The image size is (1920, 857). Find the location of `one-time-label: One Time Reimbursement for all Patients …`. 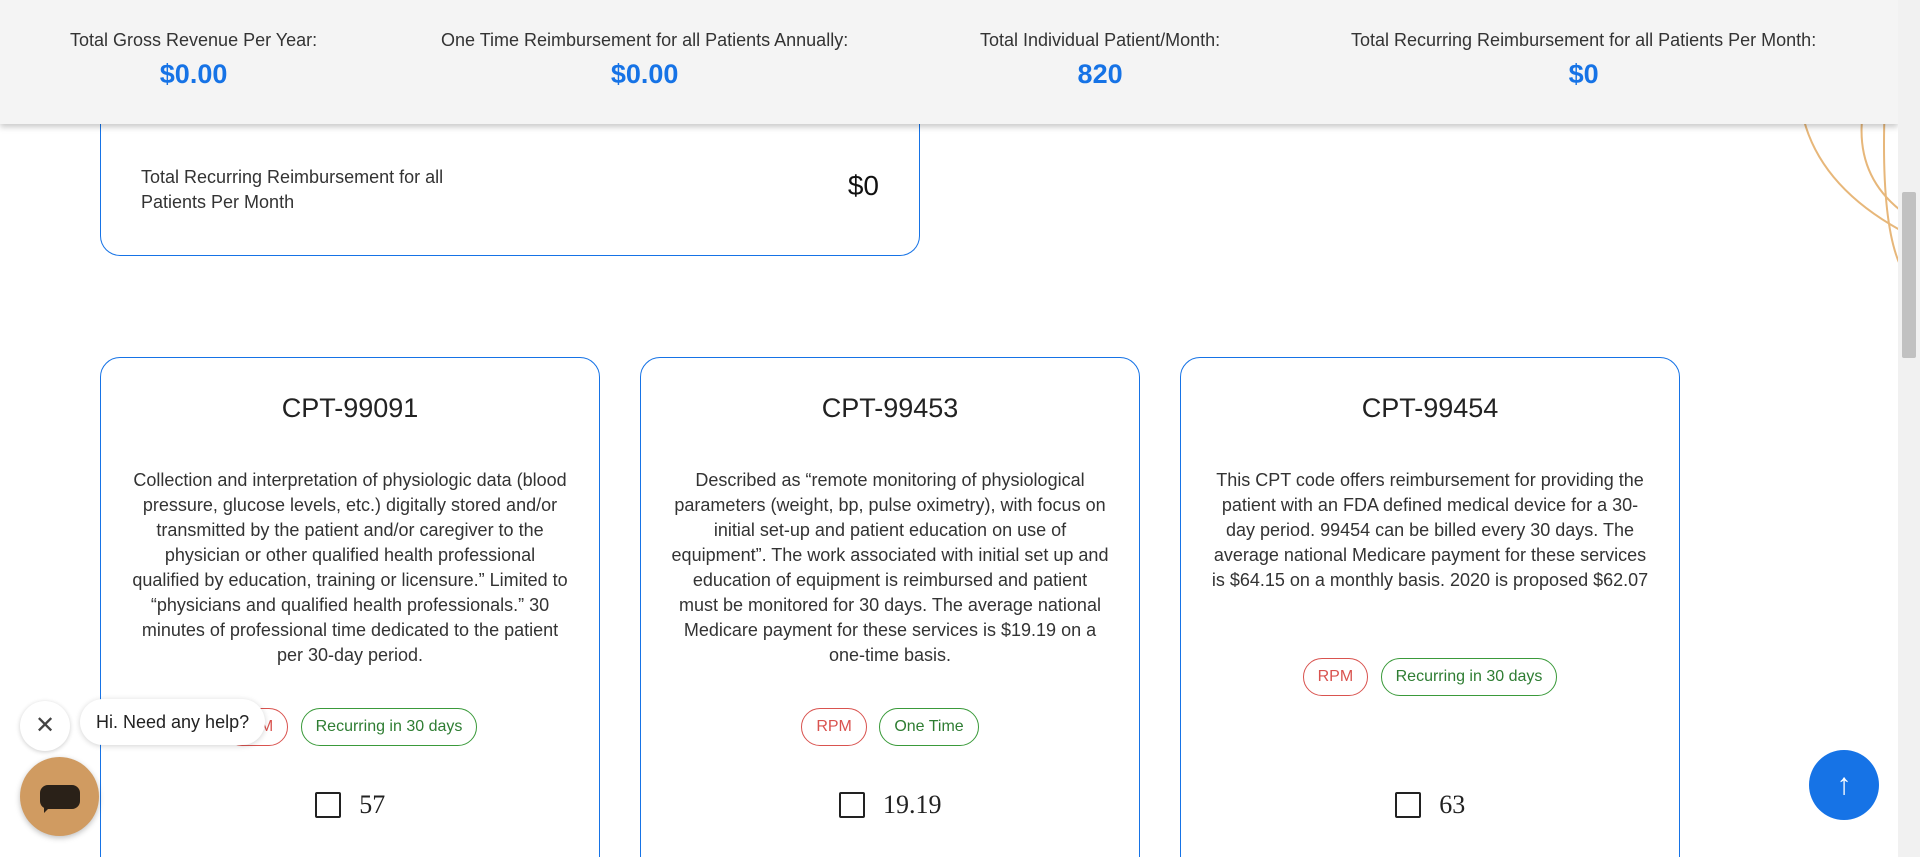

one-time-label: One Time Reimbursement for all Patients … is located at coordinates (645, 40).